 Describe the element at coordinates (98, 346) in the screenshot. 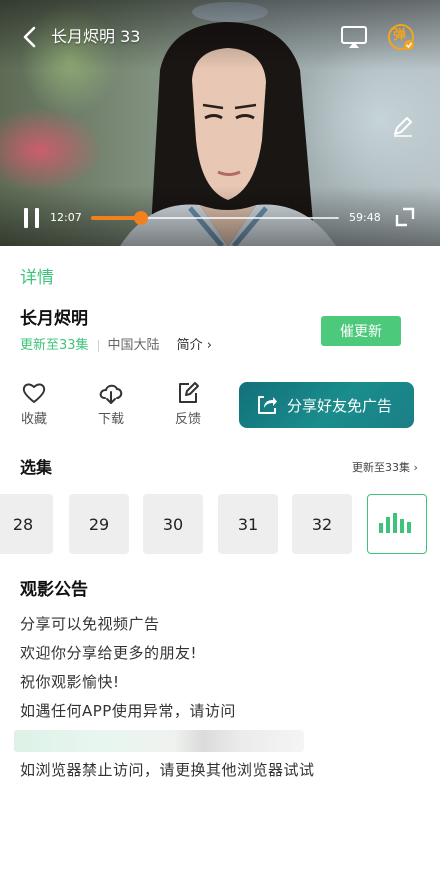

I see `meta-divider` at that location.